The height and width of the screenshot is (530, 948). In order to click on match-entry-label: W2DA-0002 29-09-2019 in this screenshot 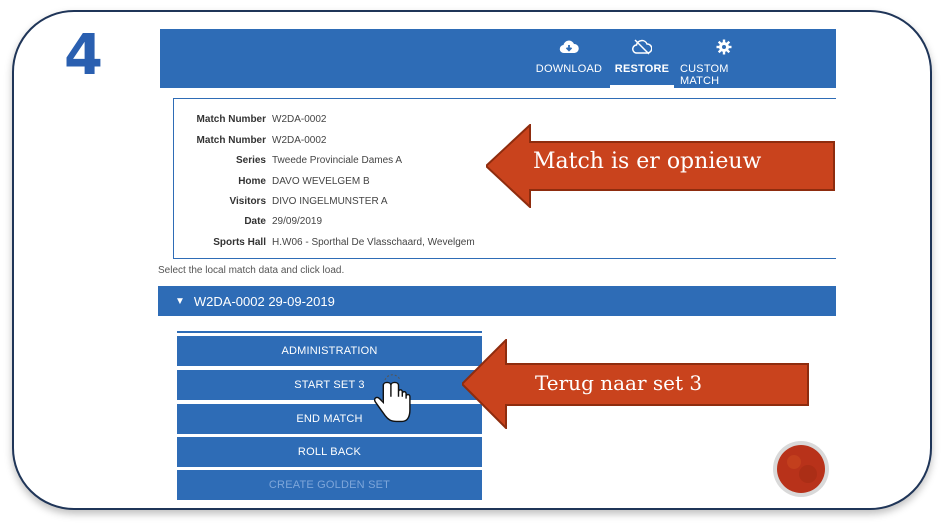, I will do `click(264, 301)`.